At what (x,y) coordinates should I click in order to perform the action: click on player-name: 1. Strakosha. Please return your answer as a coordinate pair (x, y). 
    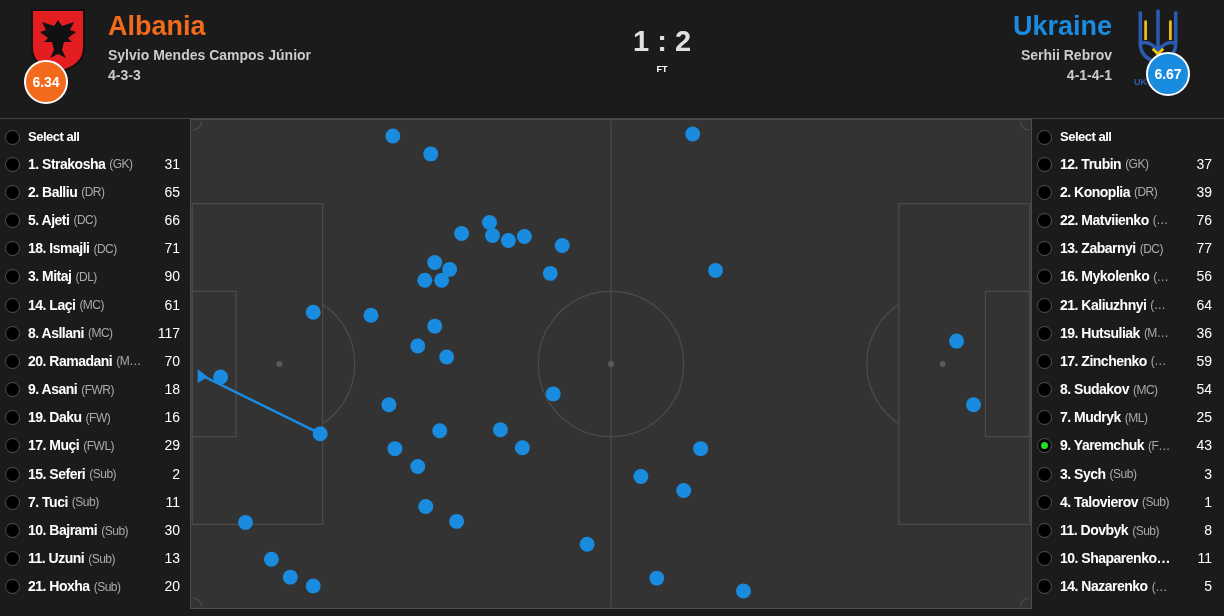
    Looking at the image, I should click on (67, 164).